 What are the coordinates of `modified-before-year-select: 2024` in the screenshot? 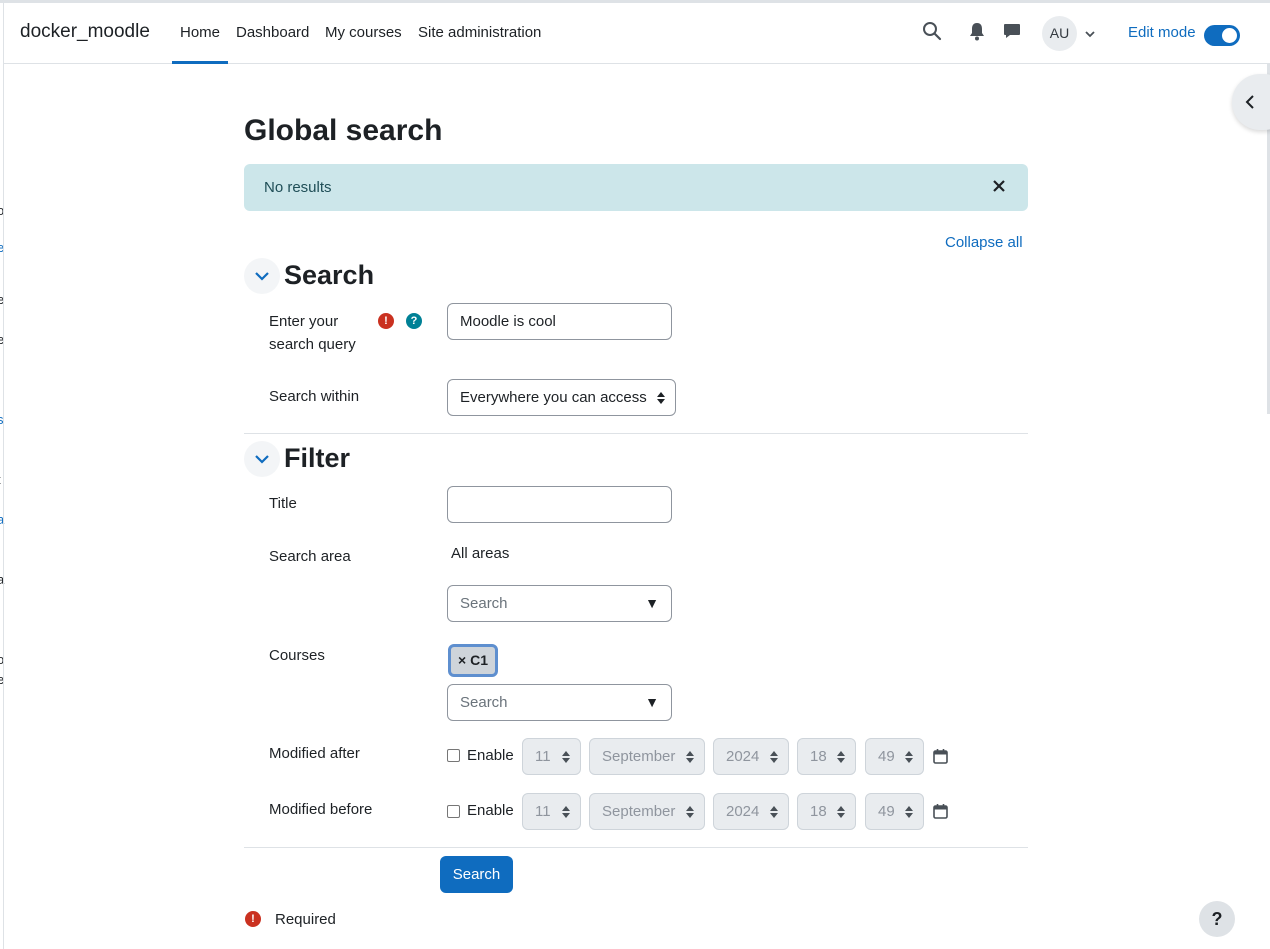 It's located at (751, 811).